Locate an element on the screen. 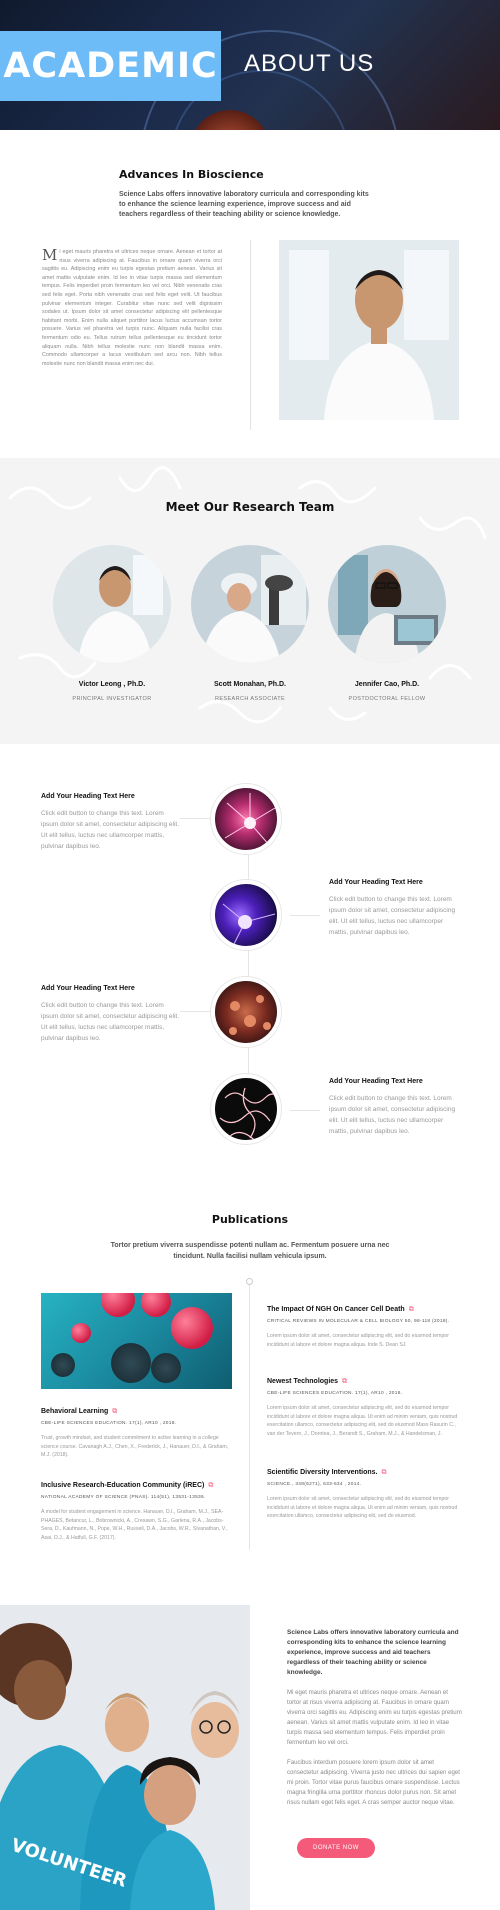 The height and width of the screenshot is (1910, 500). member-name: Jennifer Cao, Ph.D. is located at coordinates (387, 684).